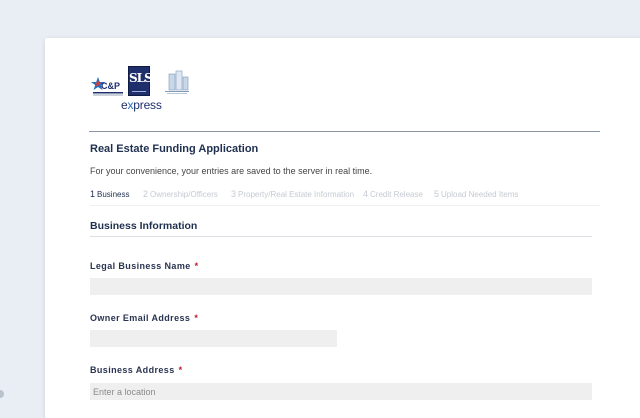  Describe the element at coordinates (341, 286) in the screenshot. I see `legal-business-name-input` at that location.